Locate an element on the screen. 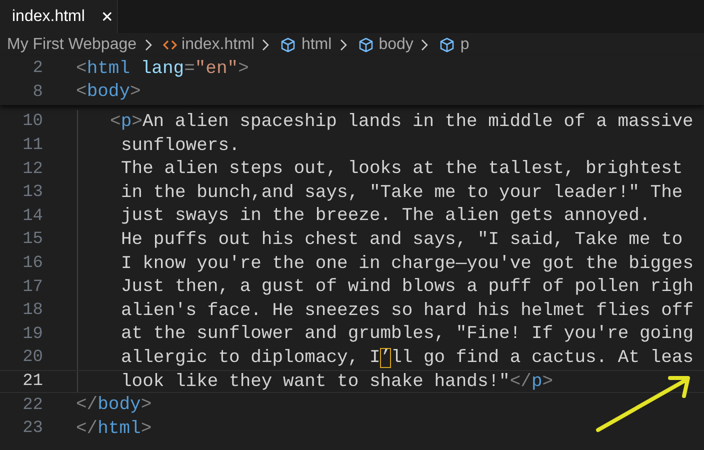 This screenshot has height=450, width=704. code-text: just sways in the breeze. The alien gets annoyed. is located at coordinates (385, 216).